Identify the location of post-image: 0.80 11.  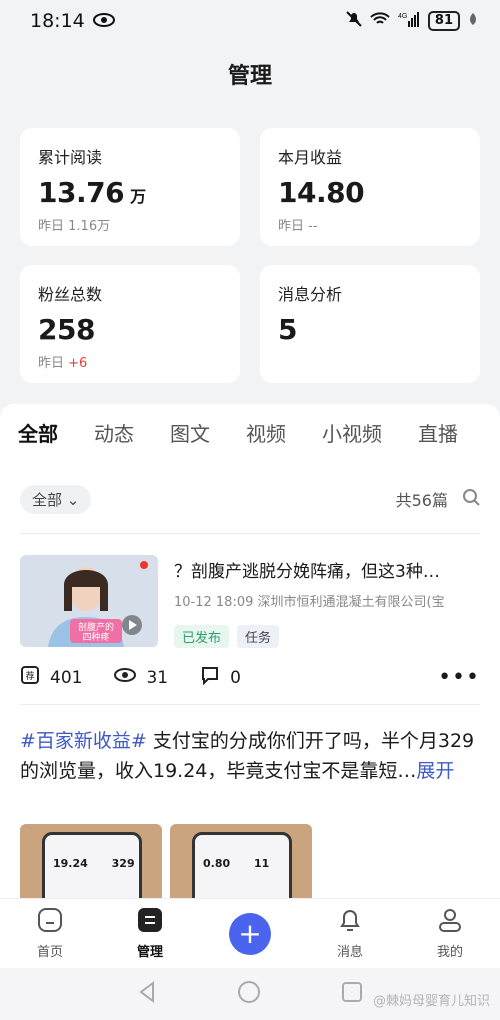
(241, 861).